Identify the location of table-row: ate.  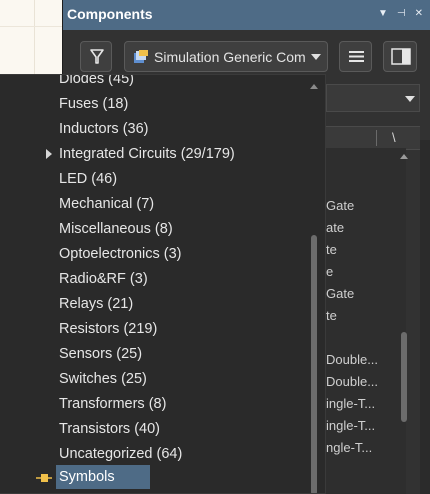
(335, 227).